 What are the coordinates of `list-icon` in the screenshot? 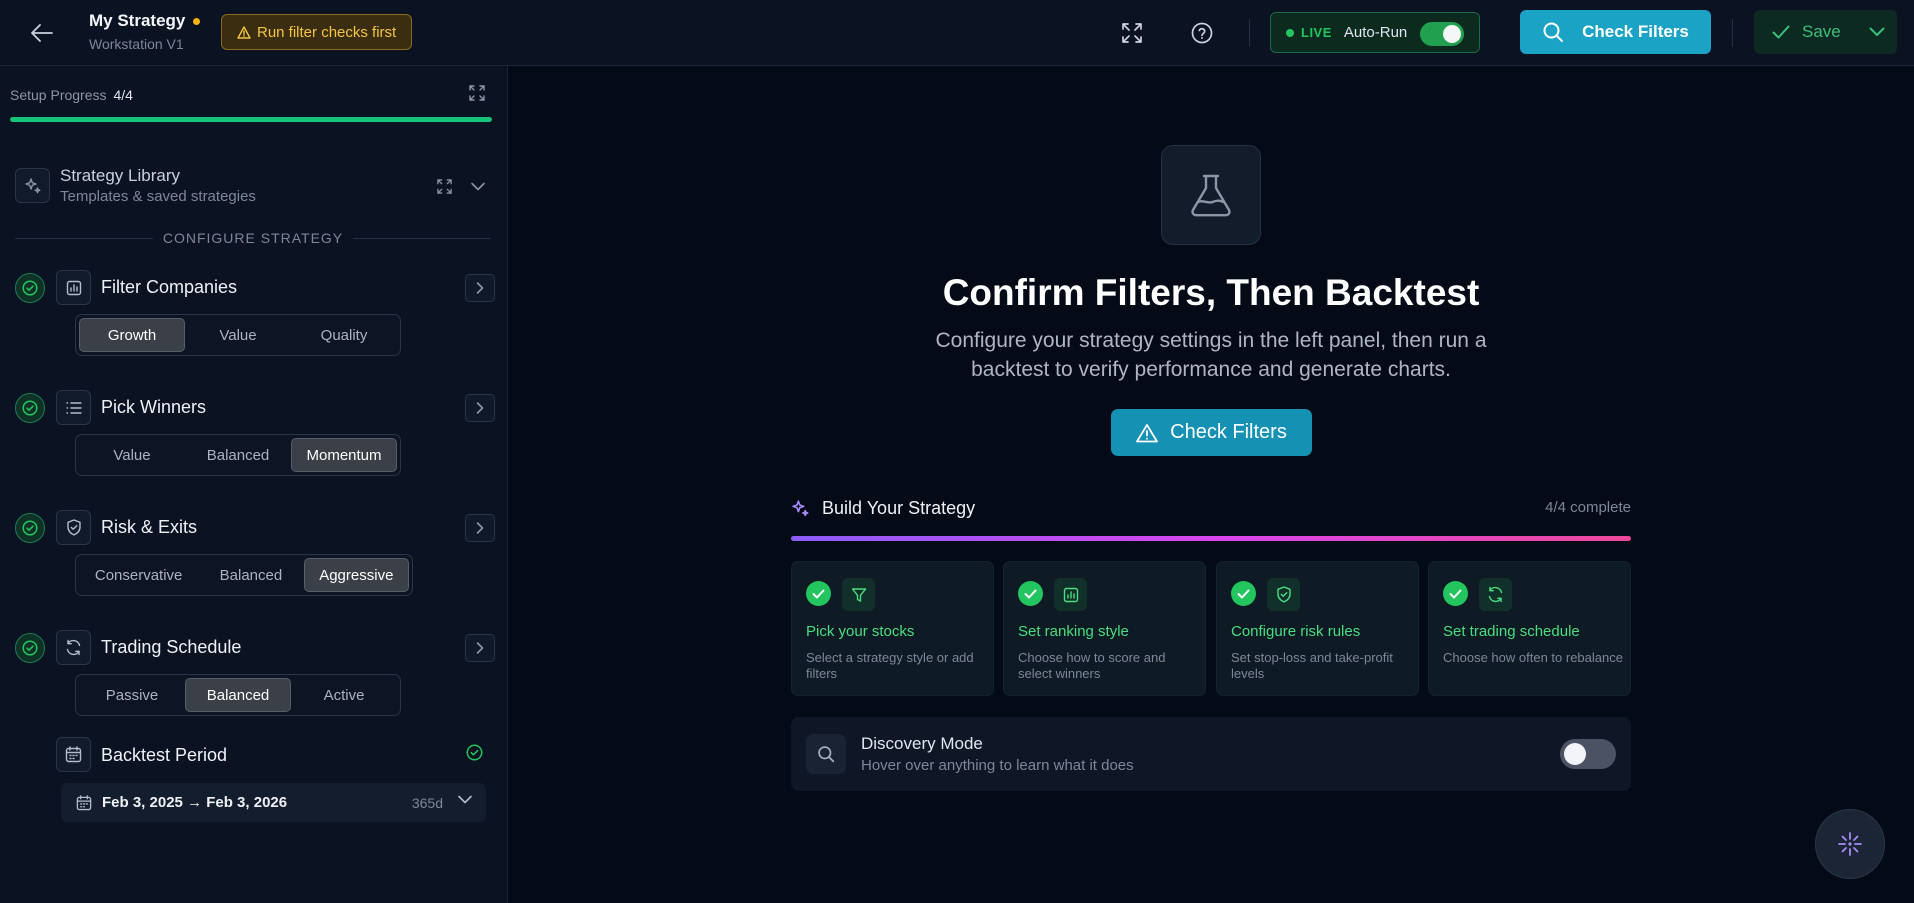 It's located at (73, 407).